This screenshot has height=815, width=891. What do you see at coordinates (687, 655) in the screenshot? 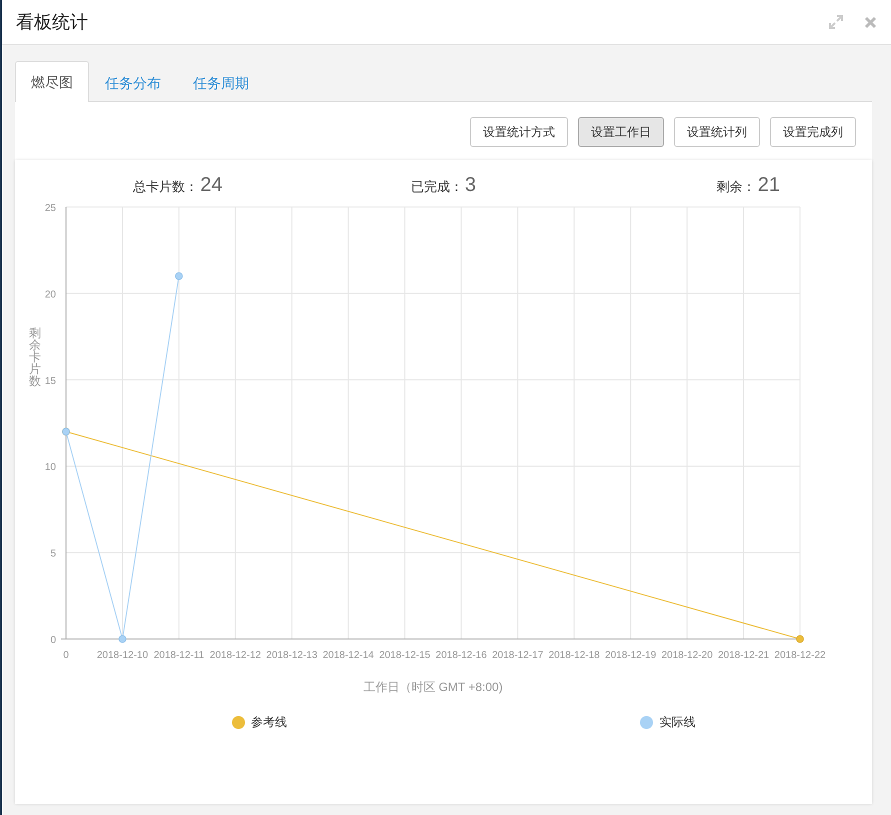
I see `x-tick-label: 2018-12-20` at bounding box center [687, 655].